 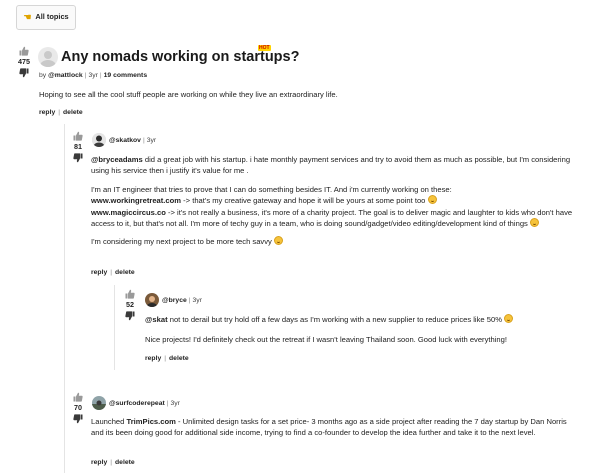 I want to click on reply-vote-widget: 52, so click(x=130, y=305).